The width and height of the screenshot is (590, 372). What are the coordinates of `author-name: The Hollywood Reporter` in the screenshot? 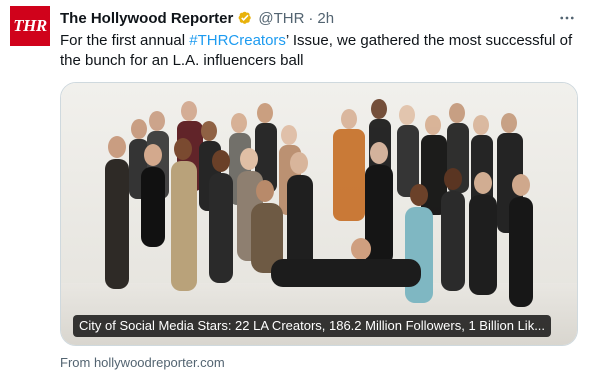 It's located at (146, 18).